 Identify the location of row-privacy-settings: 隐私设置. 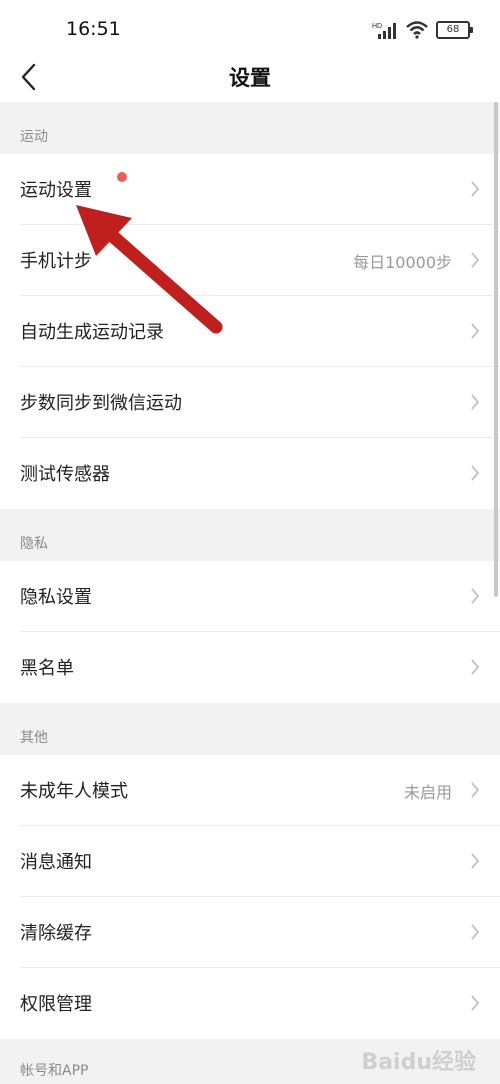
(250, 596).